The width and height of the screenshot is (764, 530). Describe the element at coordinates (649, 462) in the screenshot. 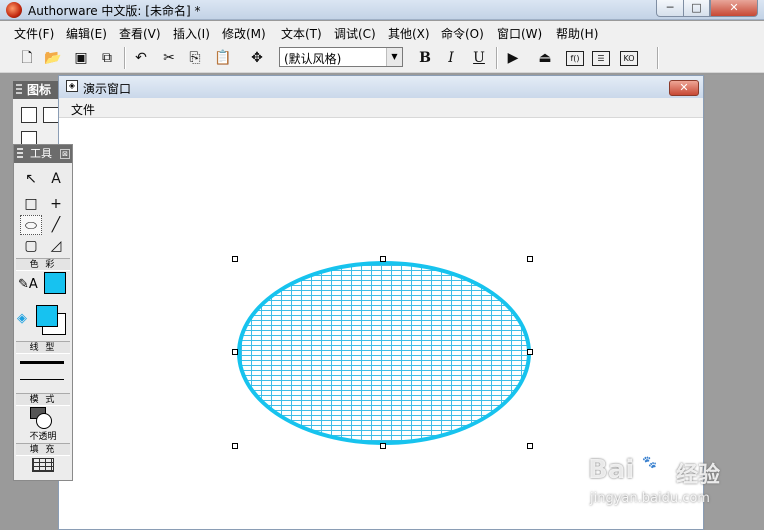

I see `paw-icon: 🐾` at that location.